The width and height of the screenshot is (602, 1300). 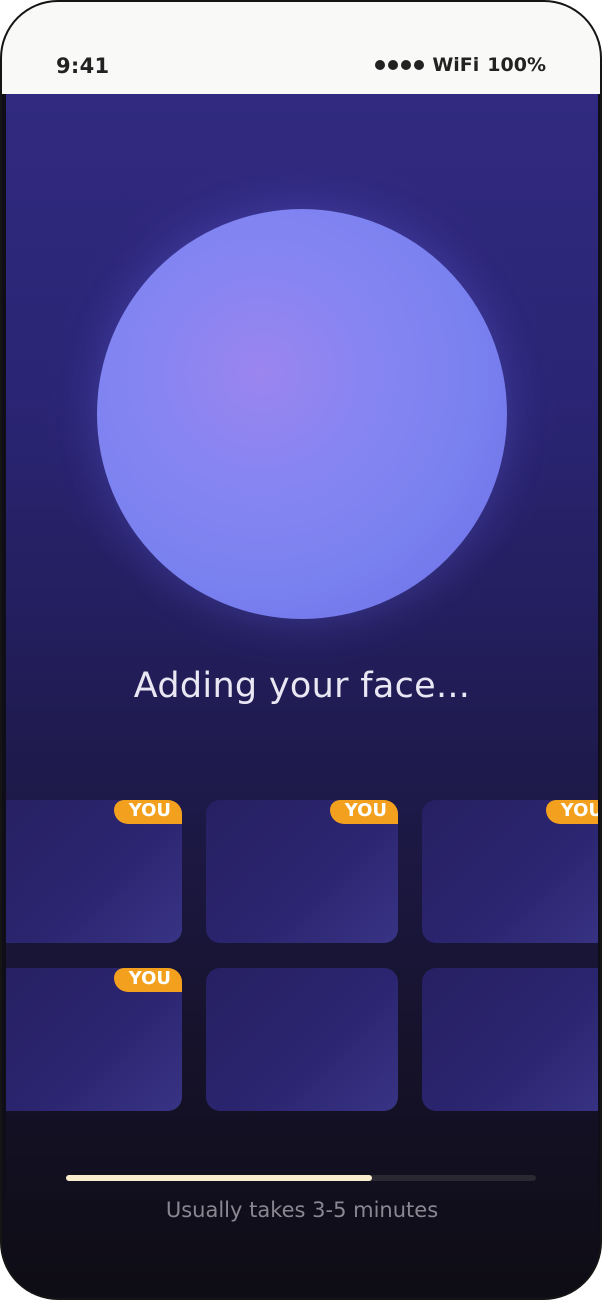 I want to click on status-indicators: WiFi 100%, so click(x=460, y=65).